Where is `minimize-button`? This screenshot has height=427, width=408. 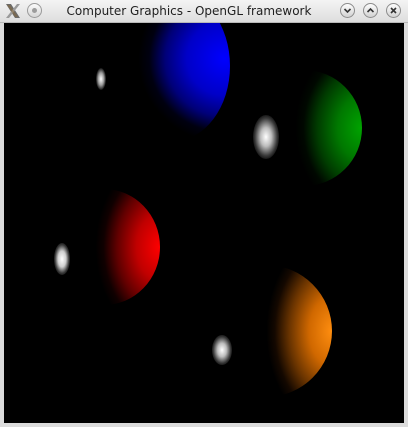 minimize-button is located at coordinates (347, 10).